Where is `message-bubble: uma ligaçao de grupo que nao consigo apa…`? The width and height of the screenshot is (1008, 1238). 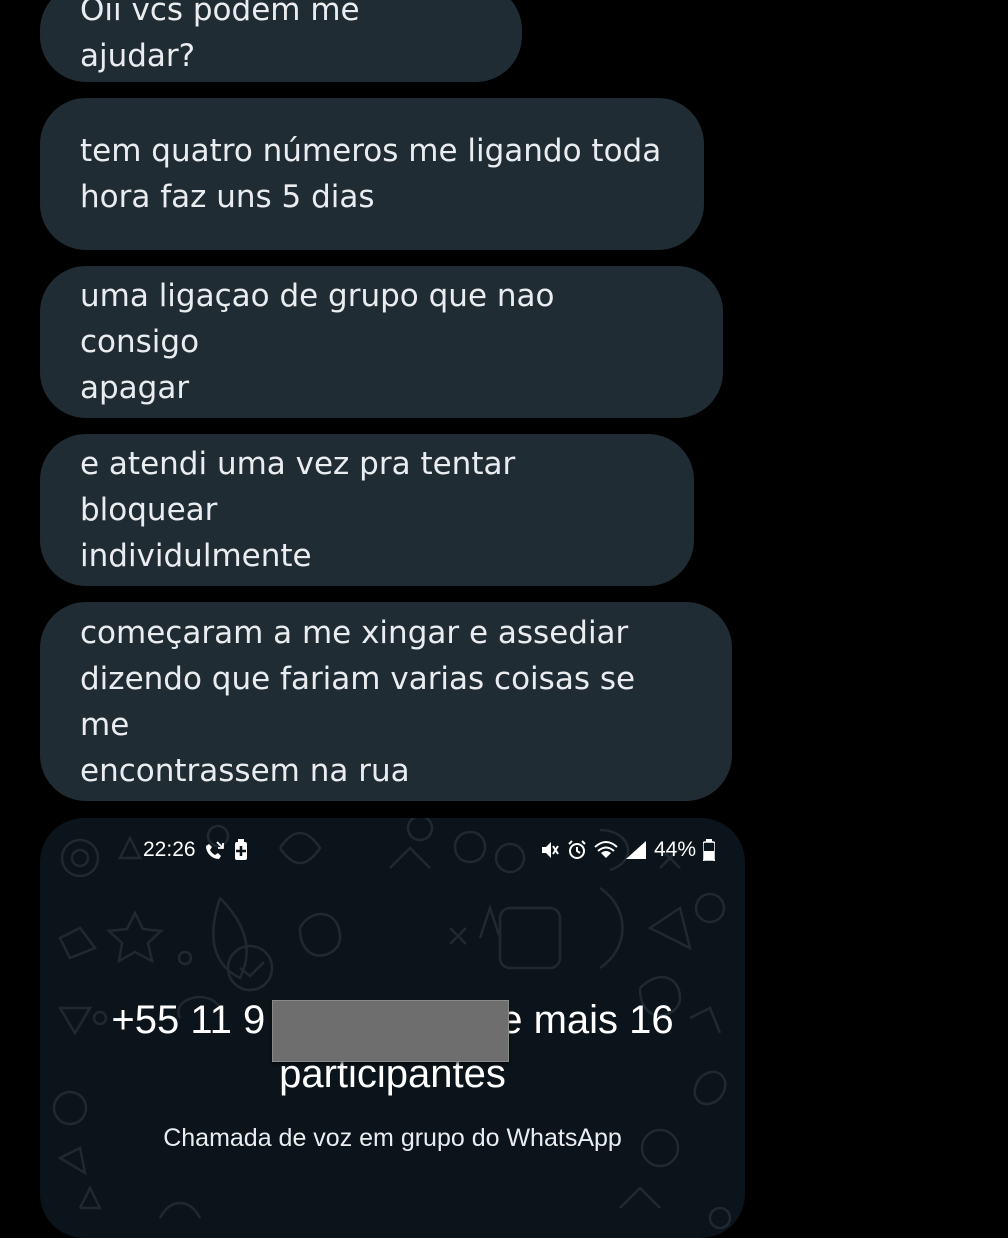 message-bubble: uma ligaçao de grupo que nao consigo apa… is located at coordinates (381, 342).